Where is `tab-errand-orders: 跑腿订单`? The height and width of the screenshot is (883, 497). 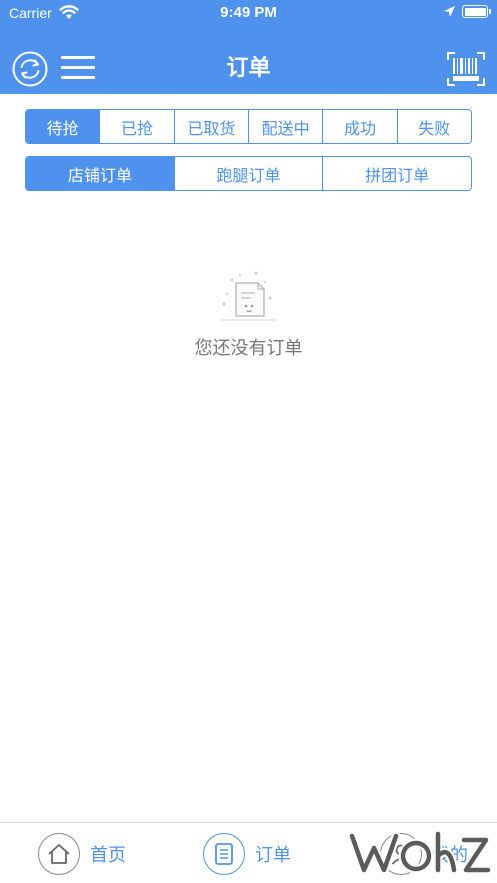
tab-errand-orders: 跑腿订单 is located at coordinates (248, 173).